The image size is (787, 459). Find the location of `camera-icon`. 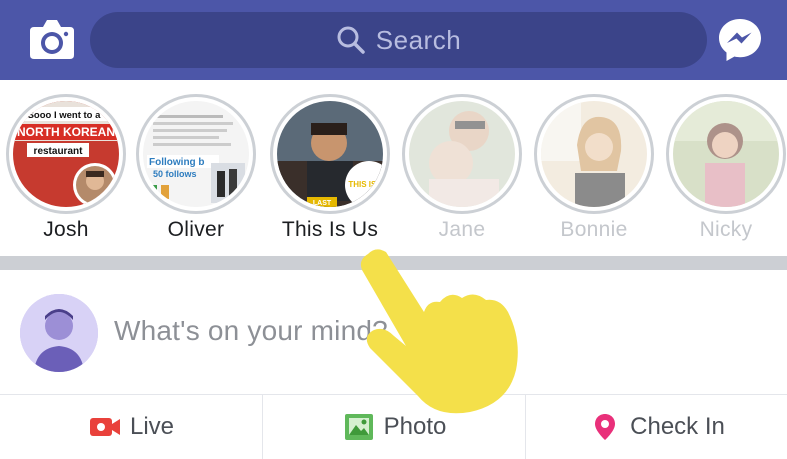

camera-icon is located at coordinates (52, 39).